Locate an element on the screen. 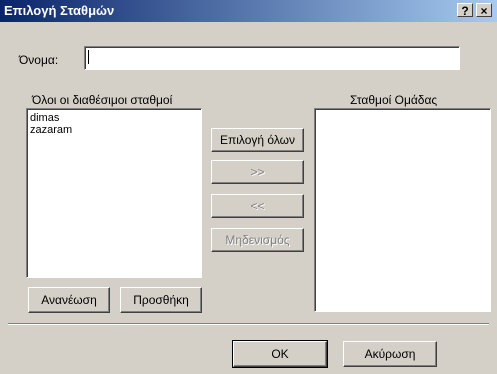 This screenshot has width=497, height=374. name-input is located at coordinates (272, 58).